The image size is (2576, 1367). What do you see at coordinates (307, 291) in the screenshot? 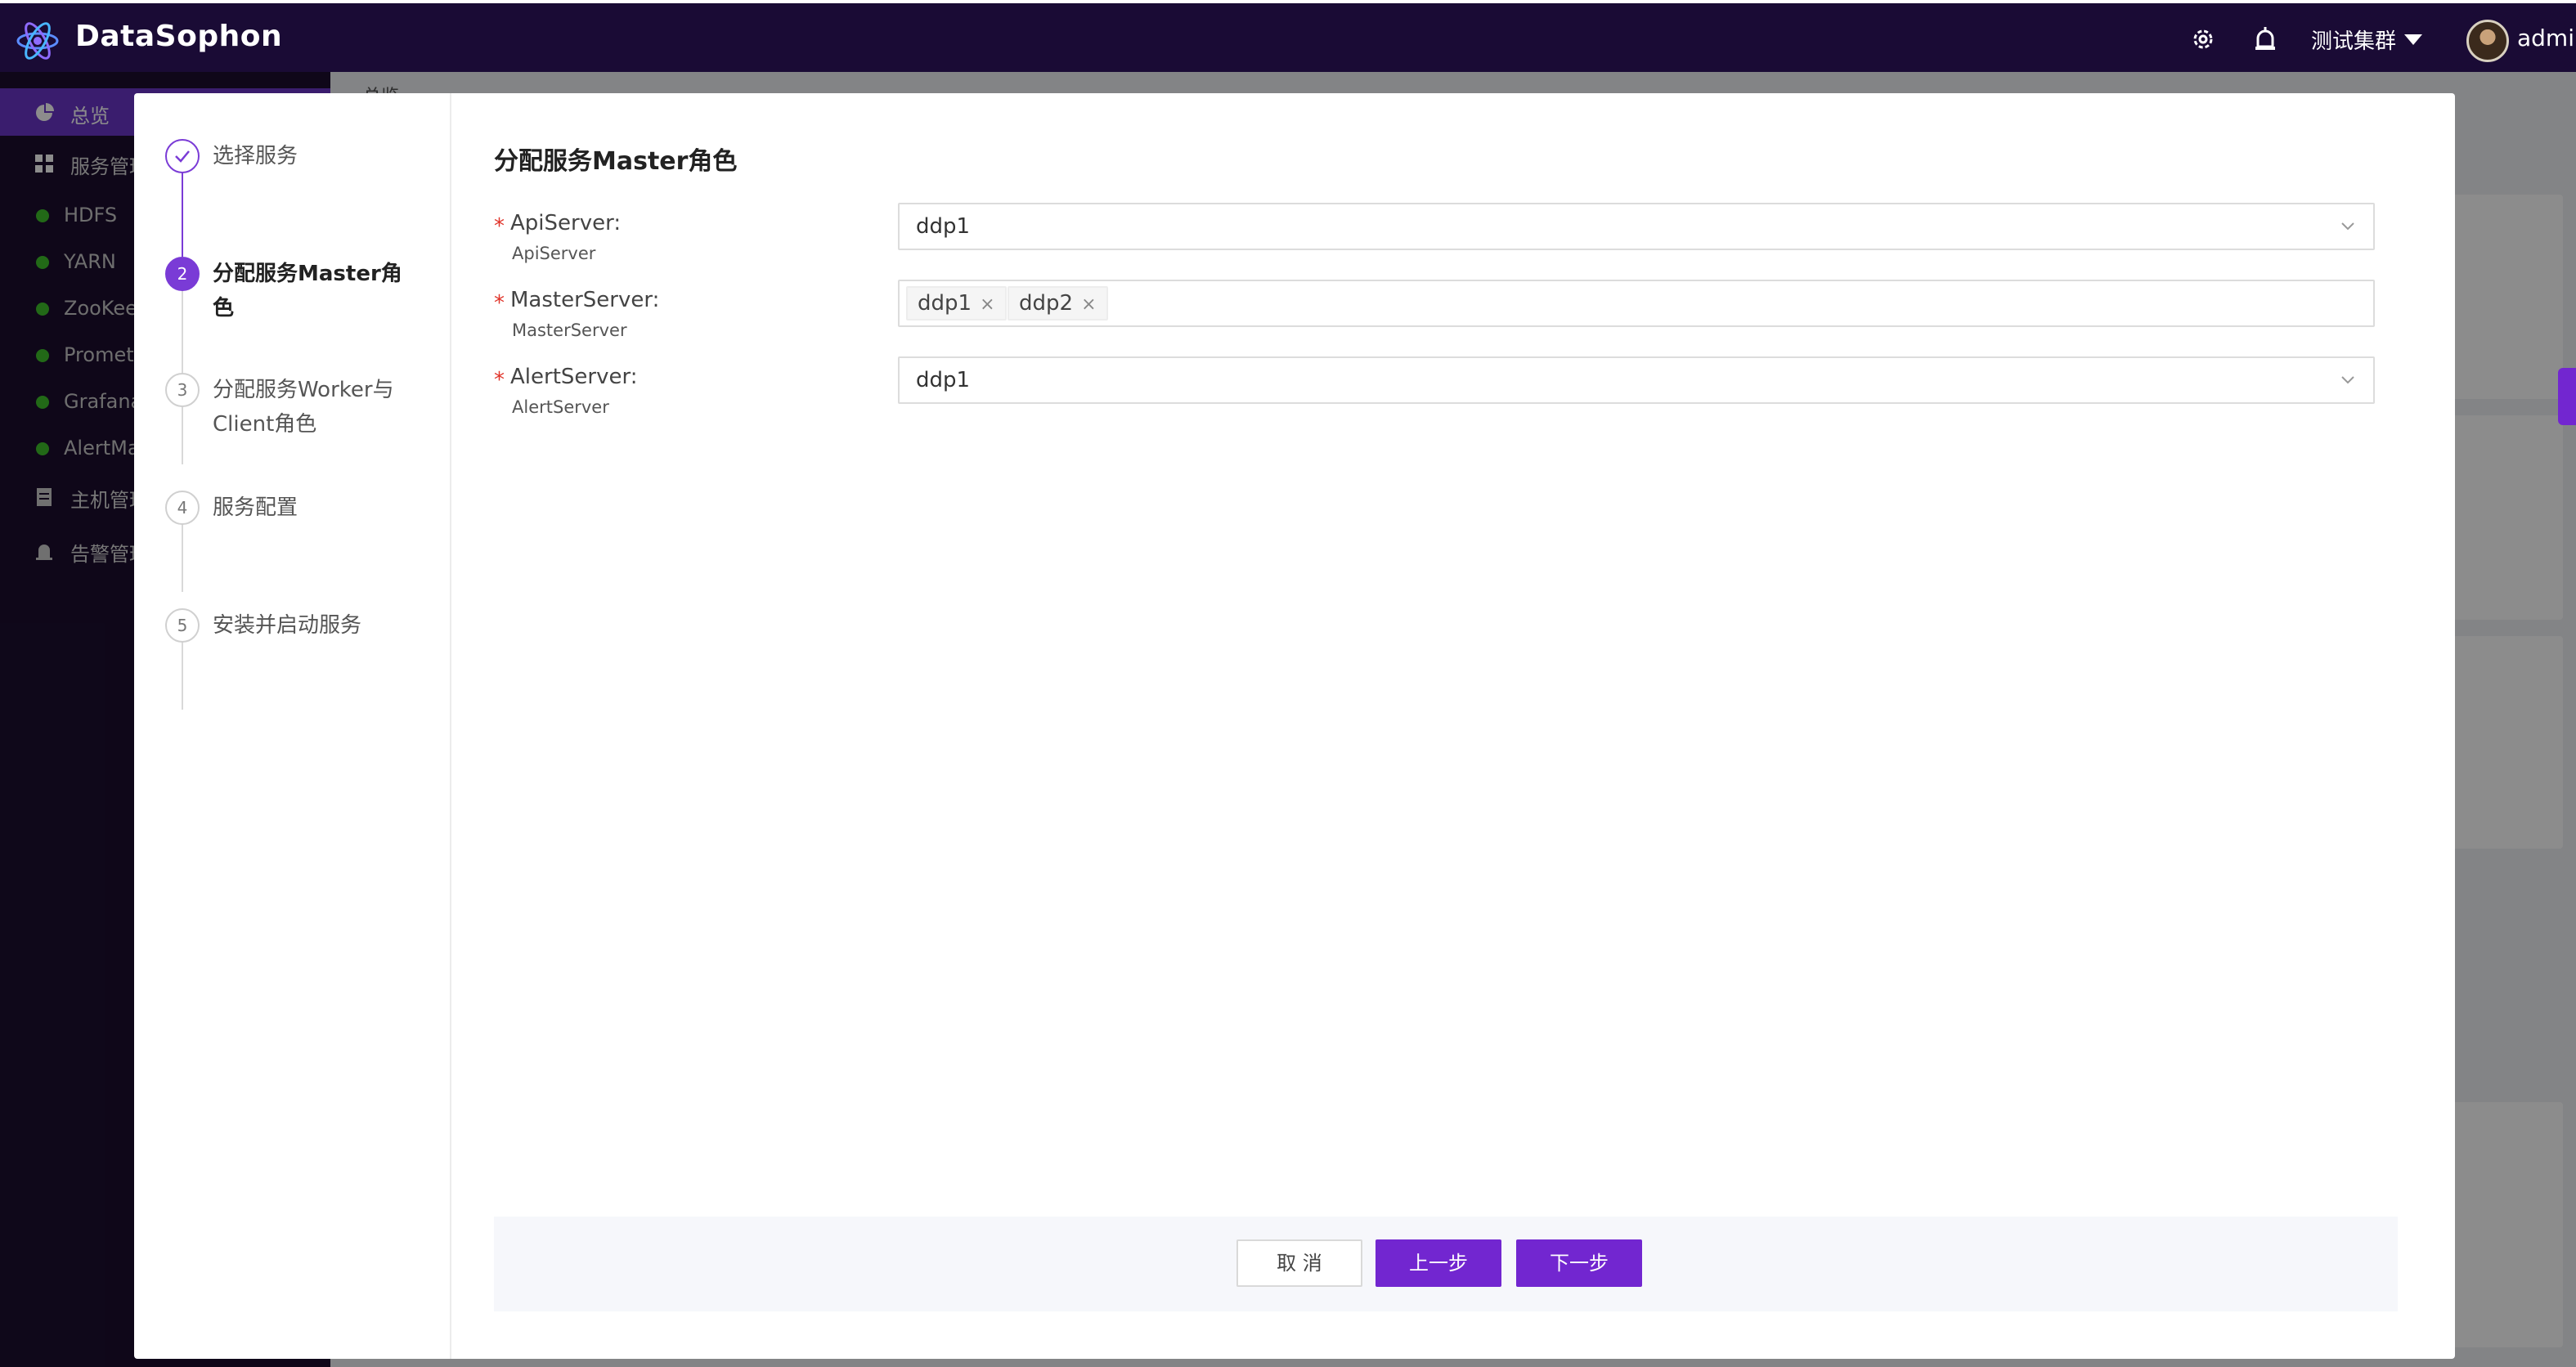
I see `step-title: 分配服务Master角色` at bounding box center [307, 291].